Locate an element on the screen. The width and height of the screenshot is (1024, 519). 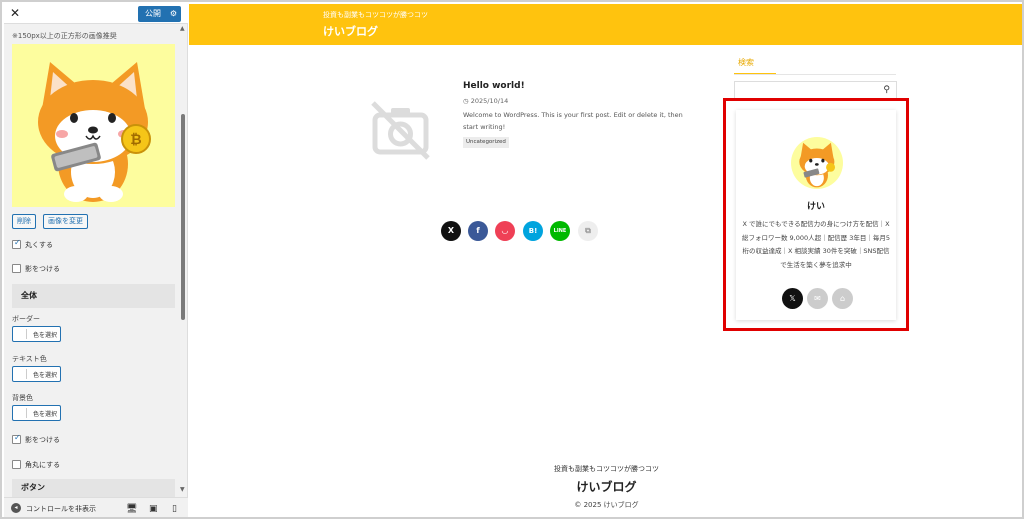
no-image-icon is located at coordinates (400, 130).